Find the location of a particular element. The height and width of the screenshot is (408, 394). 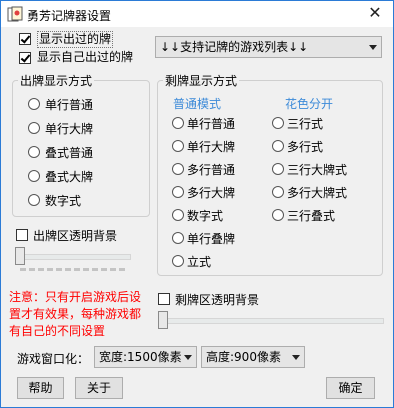

remaining-normal-label: 多行普通 is located at coordinates (211, 169).